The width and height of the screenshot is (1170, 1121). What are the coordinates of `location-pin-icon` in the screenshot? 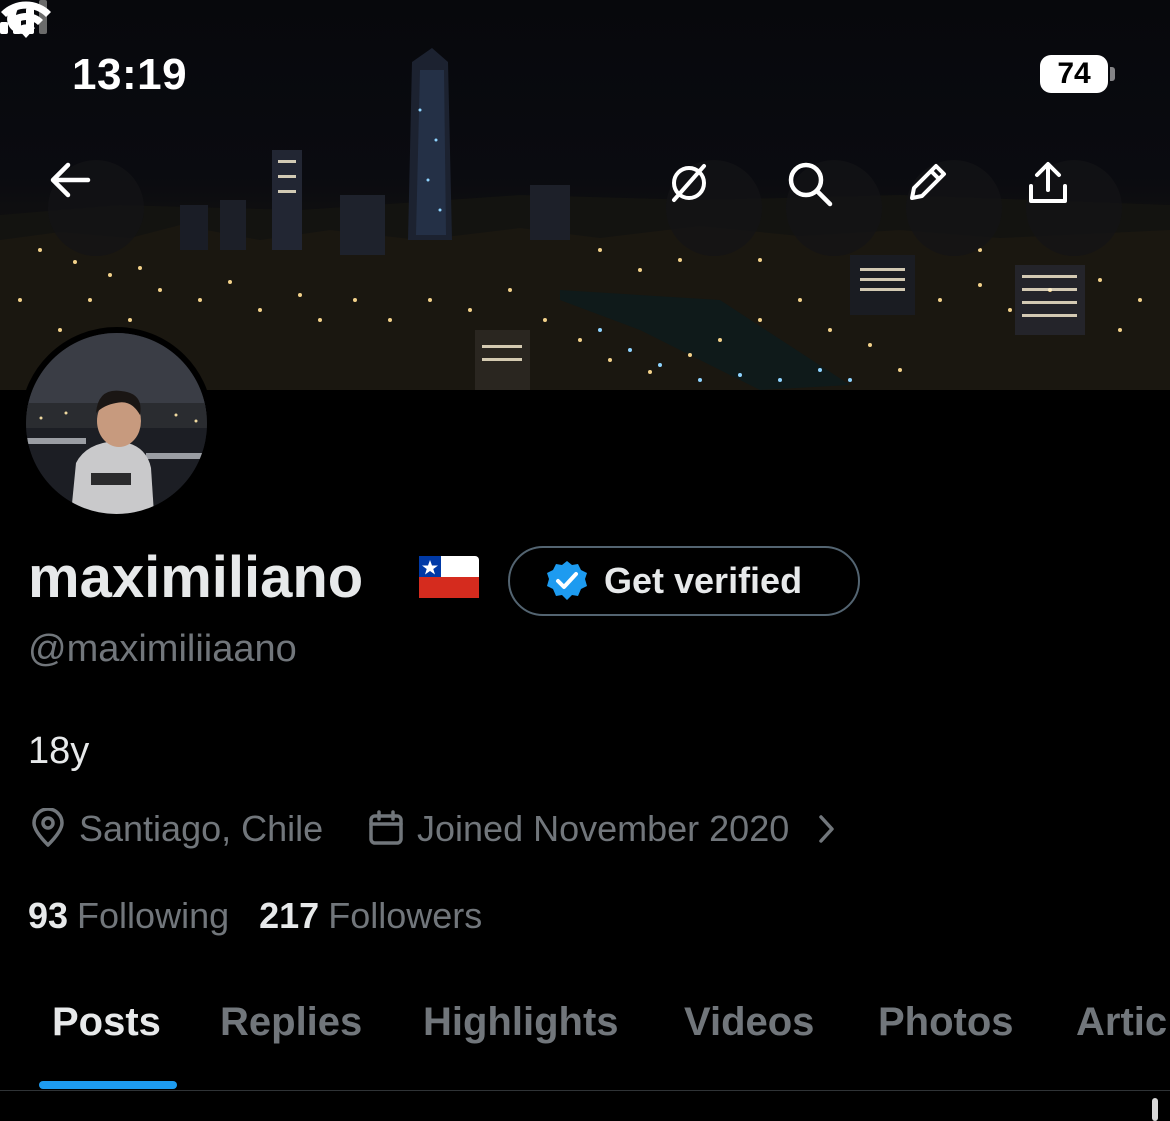 It's located at (48, 827).